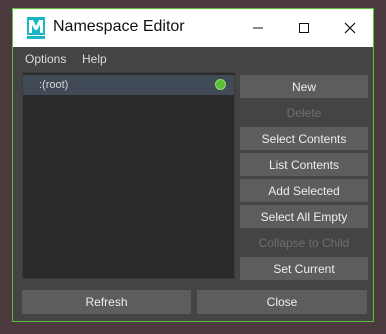  Describe the element at coordinates (119, 26) in the screenshot. I see `window-title: Namespace Editor` at that location.